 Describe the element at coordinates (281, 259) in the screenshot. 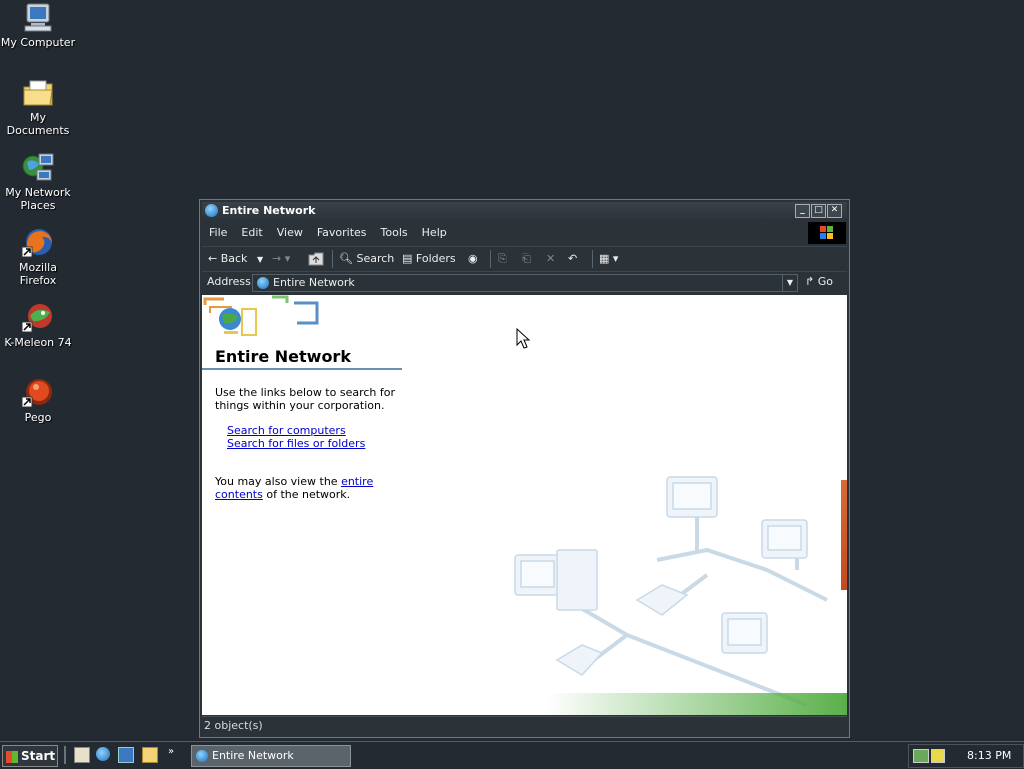

I see `forward-button: → ▾` at that location.